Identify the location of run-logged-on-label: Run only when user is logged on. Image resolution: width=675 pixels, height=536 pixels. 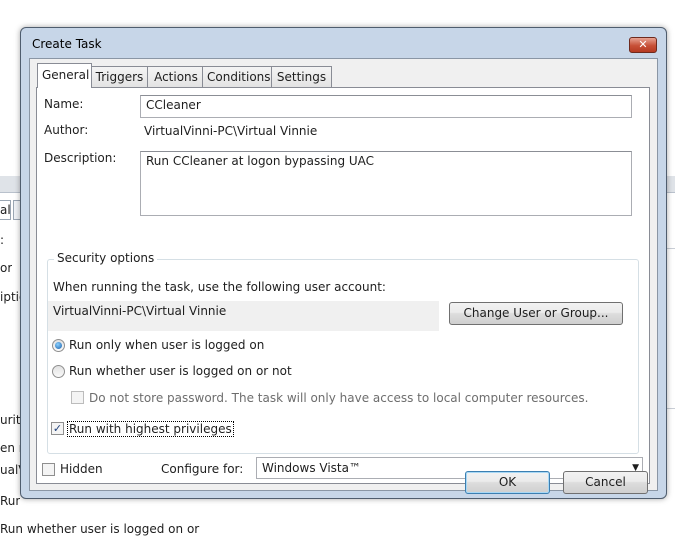
(166, 345).